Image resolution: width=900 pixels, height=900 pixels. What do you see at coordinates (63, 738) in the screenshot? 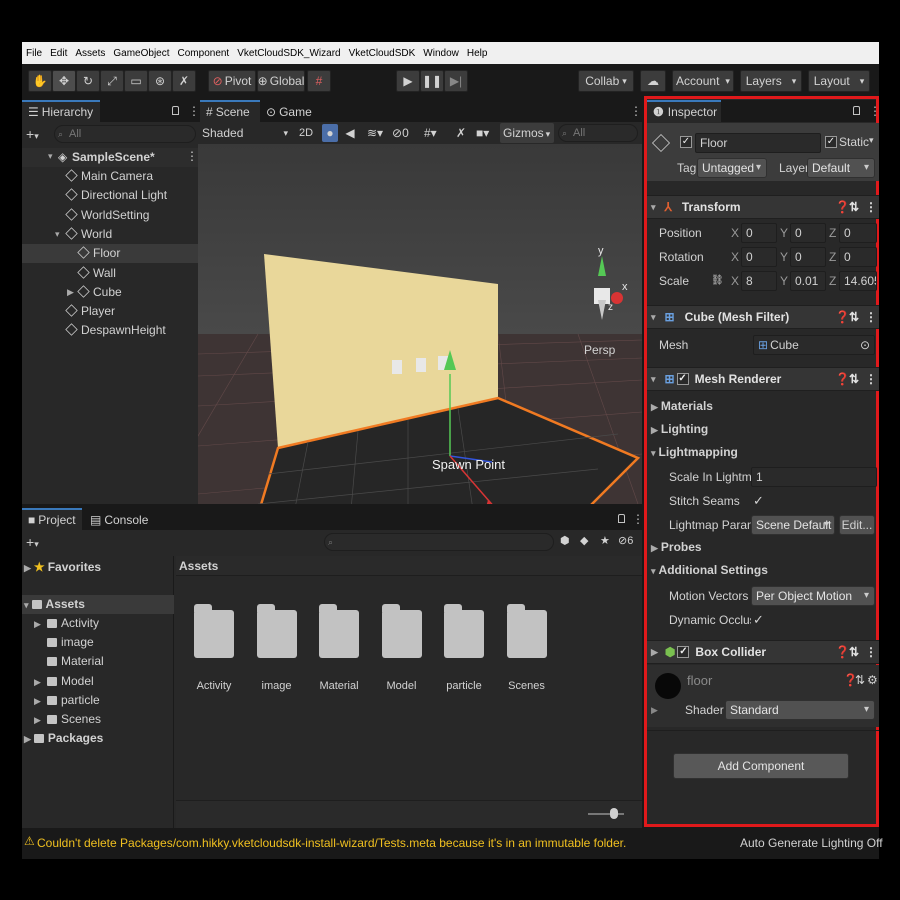
I see `packages-item: ▶ Packages` at bounding box center [63, 738].